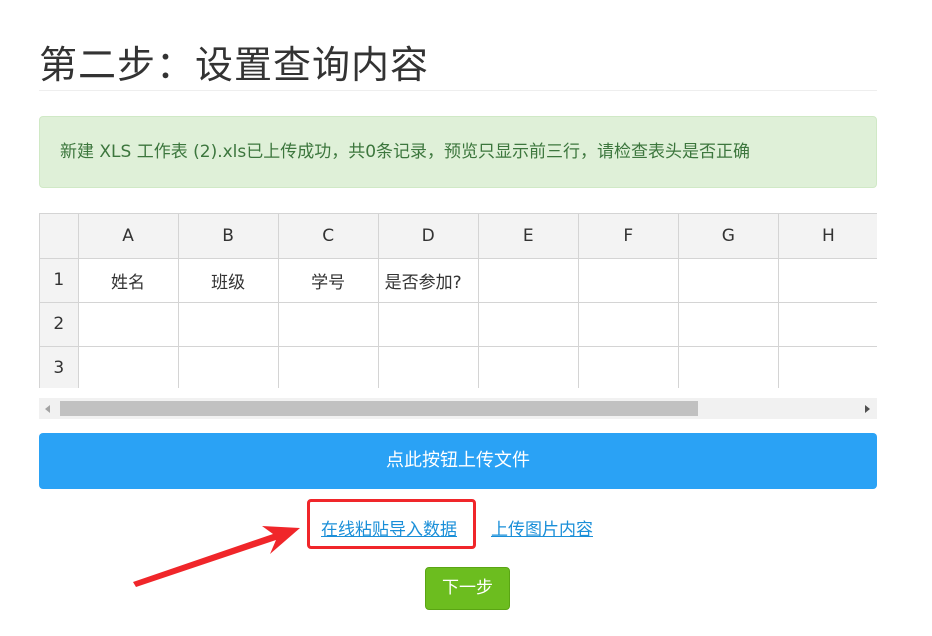  Describe the element at coordinates (234, 65) in the screenshot. I see `page-title: 第二步：设置查询内容` at that location.